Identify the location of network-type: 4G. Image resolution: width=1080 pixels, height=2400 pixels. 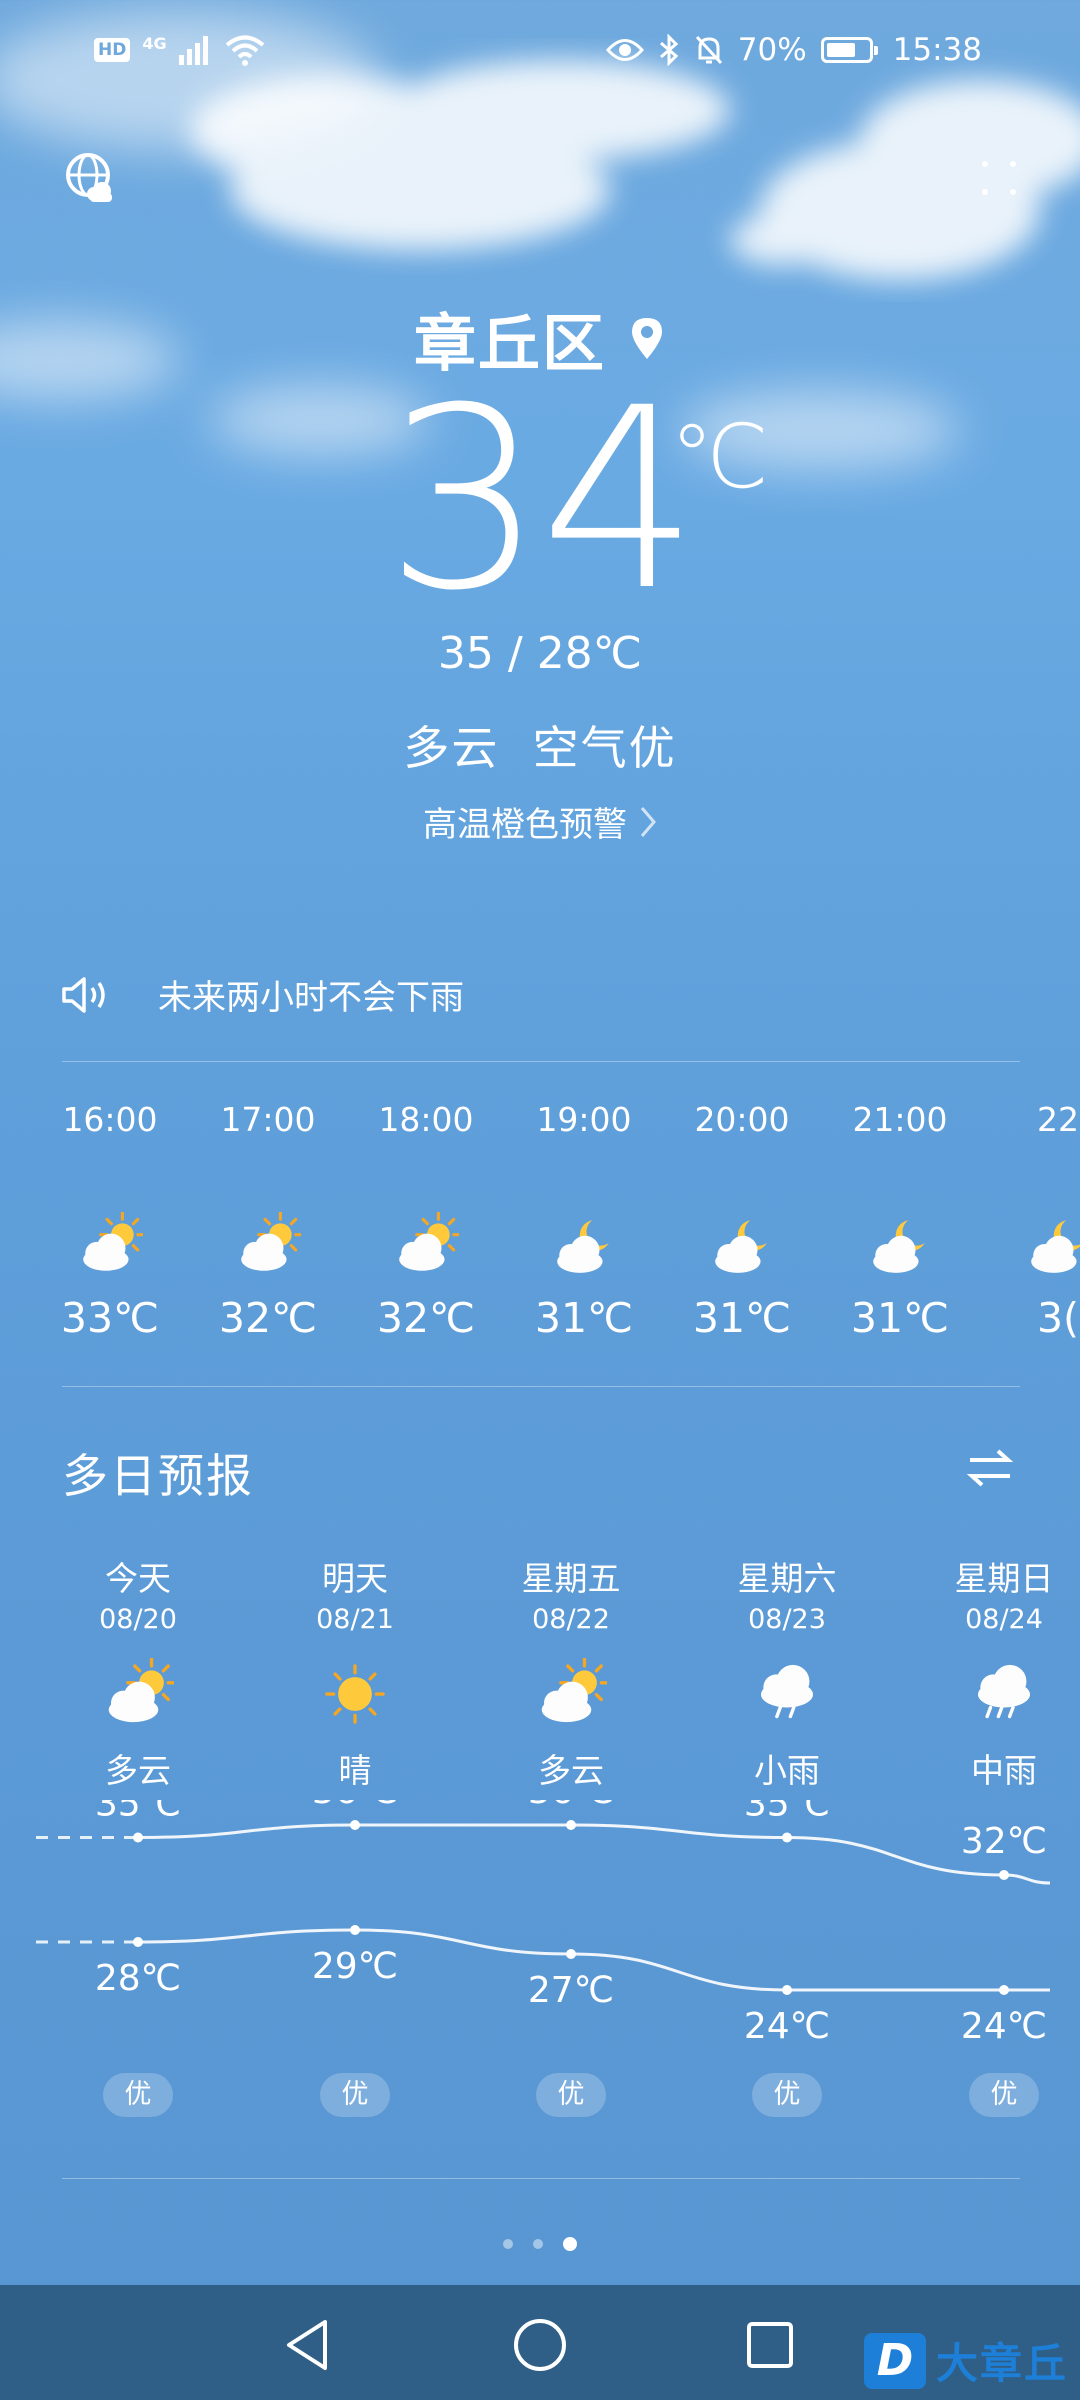
(154, 43).